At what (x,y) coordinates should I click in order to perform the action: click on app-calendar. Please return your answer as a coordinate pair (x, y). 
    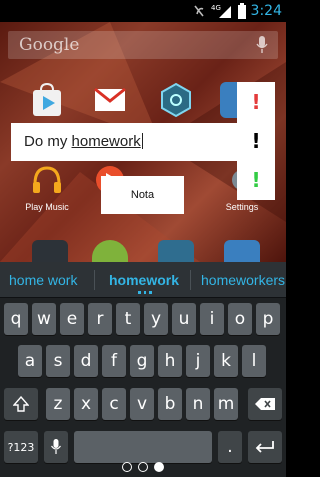
    Looking at the image, I should click on (242, 251).